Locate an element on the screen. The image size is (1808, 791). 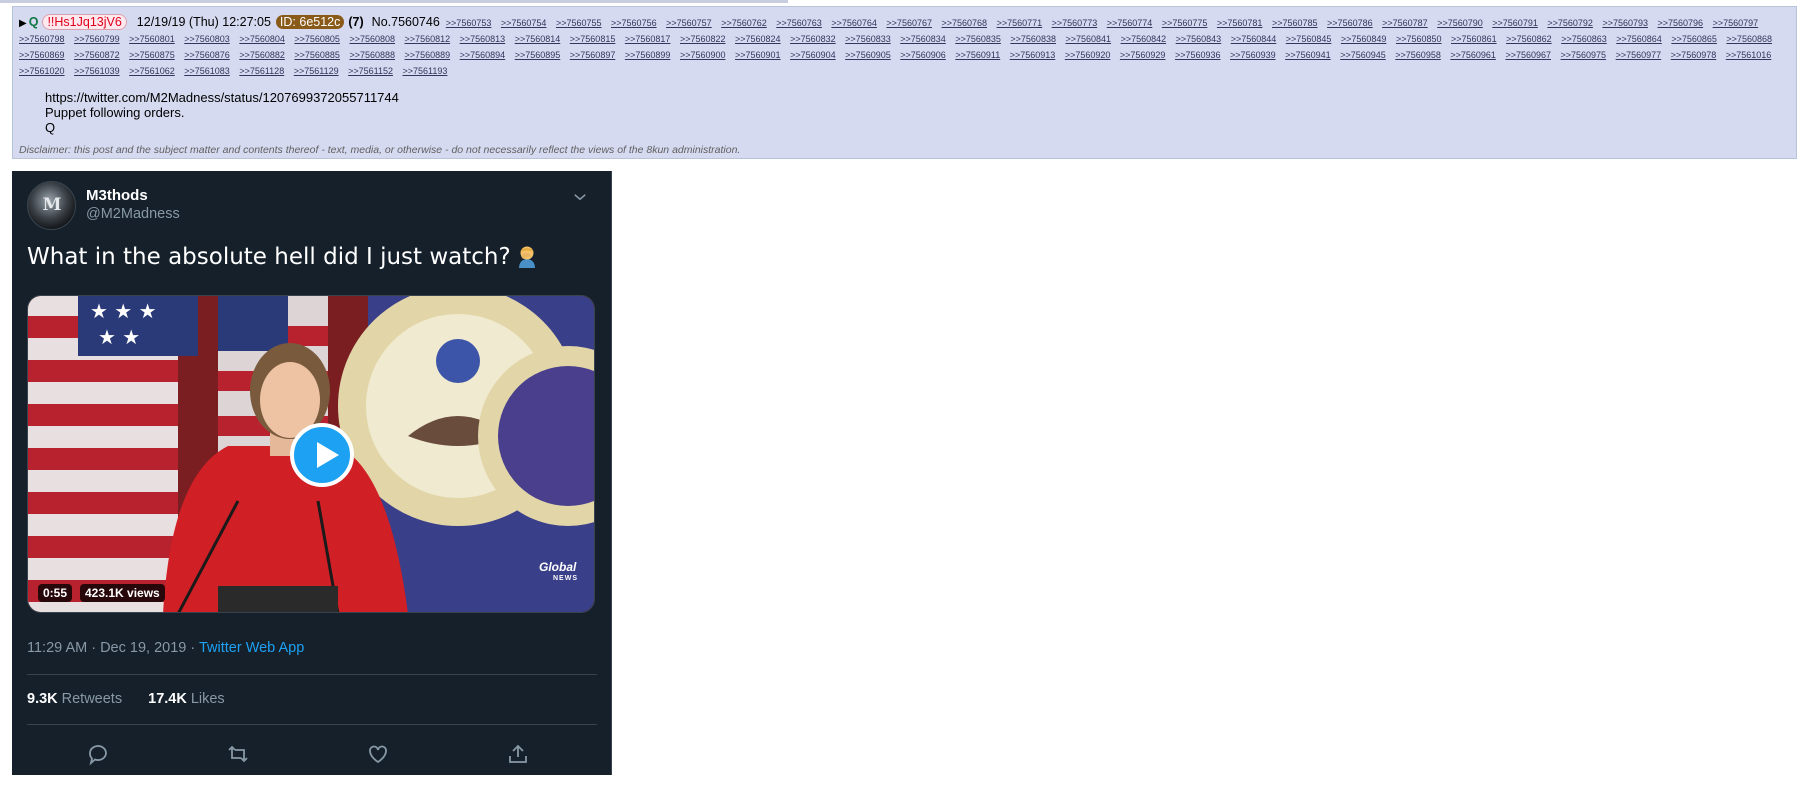
reply-link: >>7560774 is located at coordinates (1130, 23).